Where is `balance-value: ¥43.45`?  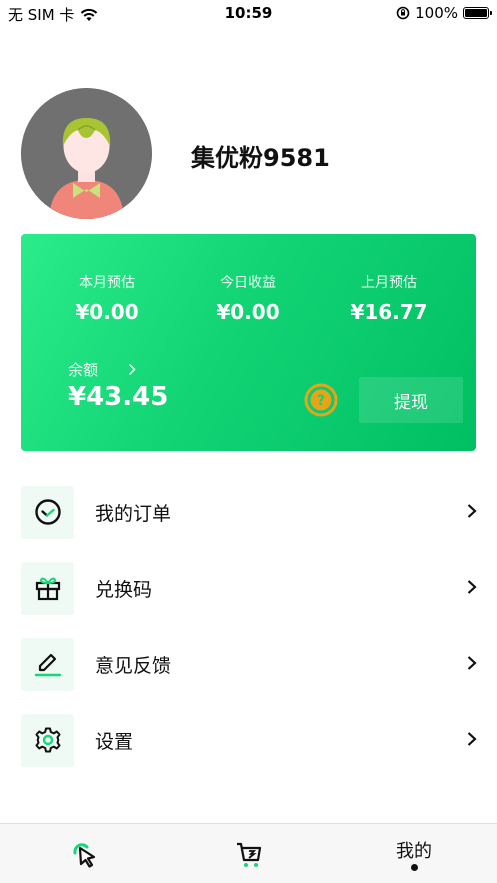
balance-value: ¥43.45 is located at coordinates (118, 397).